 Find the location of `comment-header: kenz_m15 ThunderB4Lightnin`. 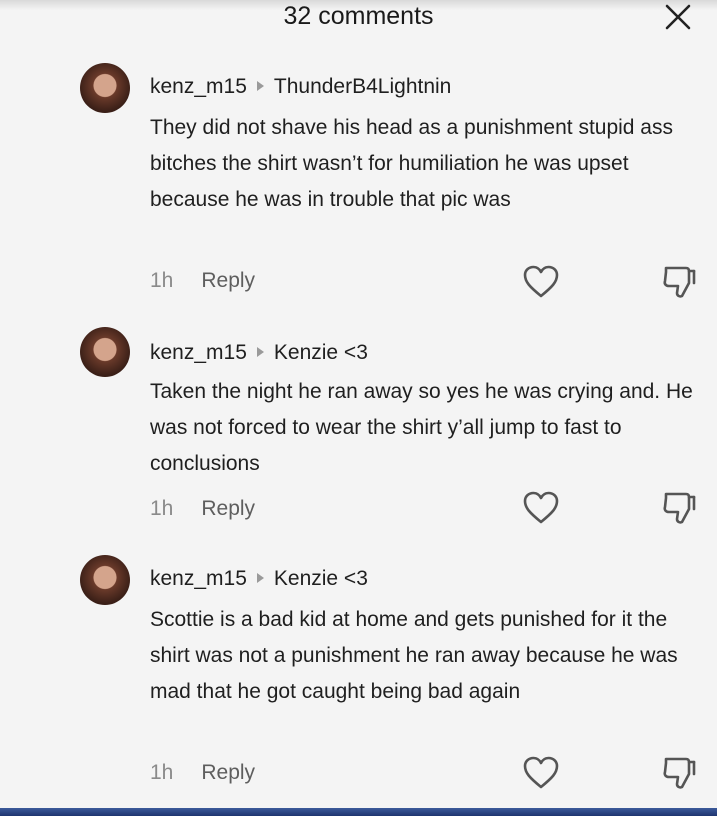

comment-header: kenz_m15 ThunderB4Lightnin is located at coordinates (300, 87).